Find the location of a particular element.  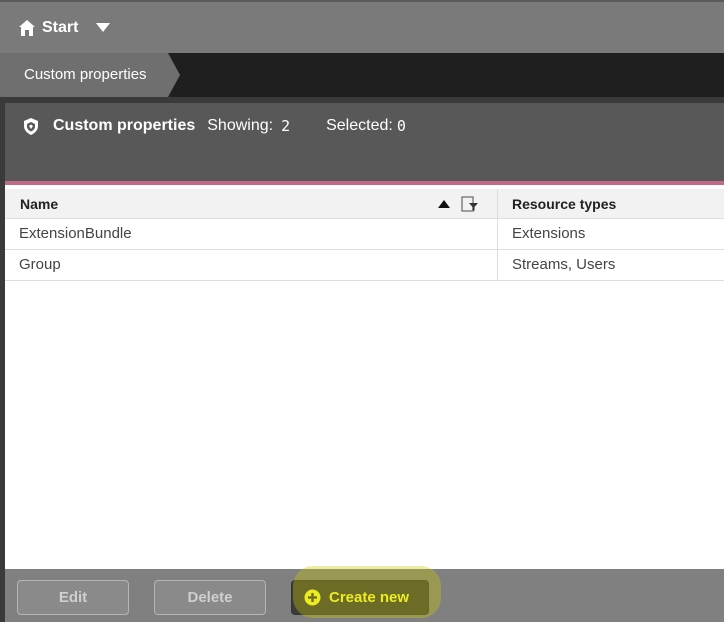

home-icon is located at coordinates (27, 28).